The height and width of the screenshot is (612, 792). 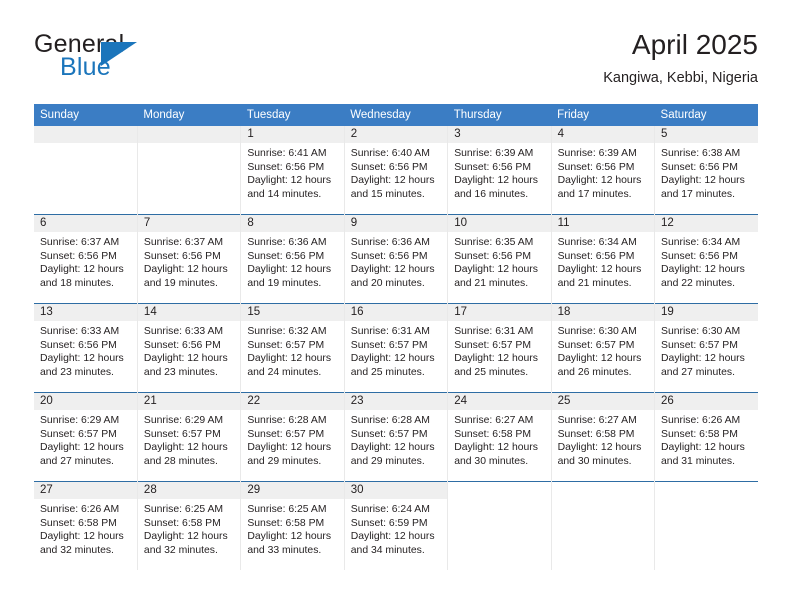 I want to click on day-number: 21, so click(x=189, y=401).